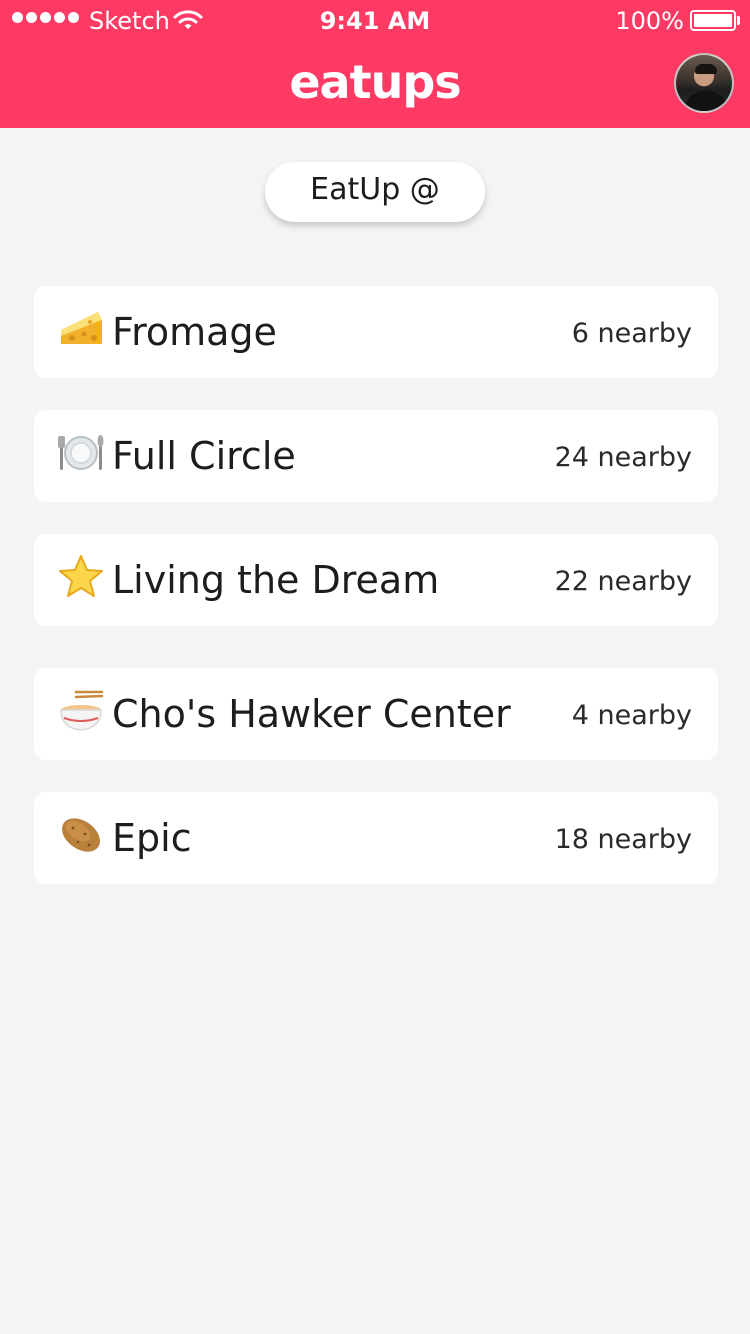 This screenshot has height=1334, width=750. What do you see at coordinates (81, 835) in the screenshot?
I see `potato-icon` at bounding box center [81, 835].